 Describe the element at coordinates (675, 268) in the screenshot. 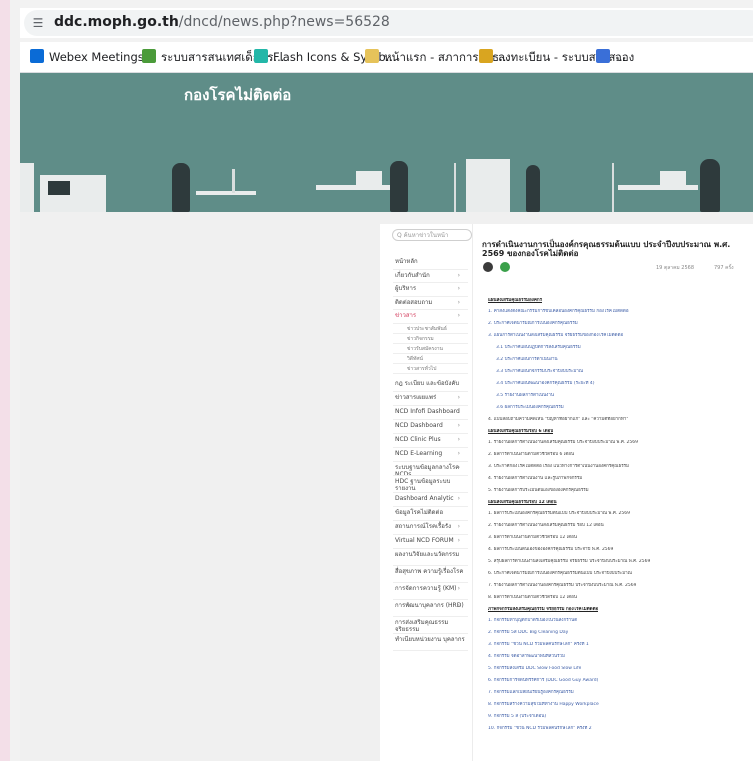

I see `article-date: 19 ตุลาคม 2568` at that location.